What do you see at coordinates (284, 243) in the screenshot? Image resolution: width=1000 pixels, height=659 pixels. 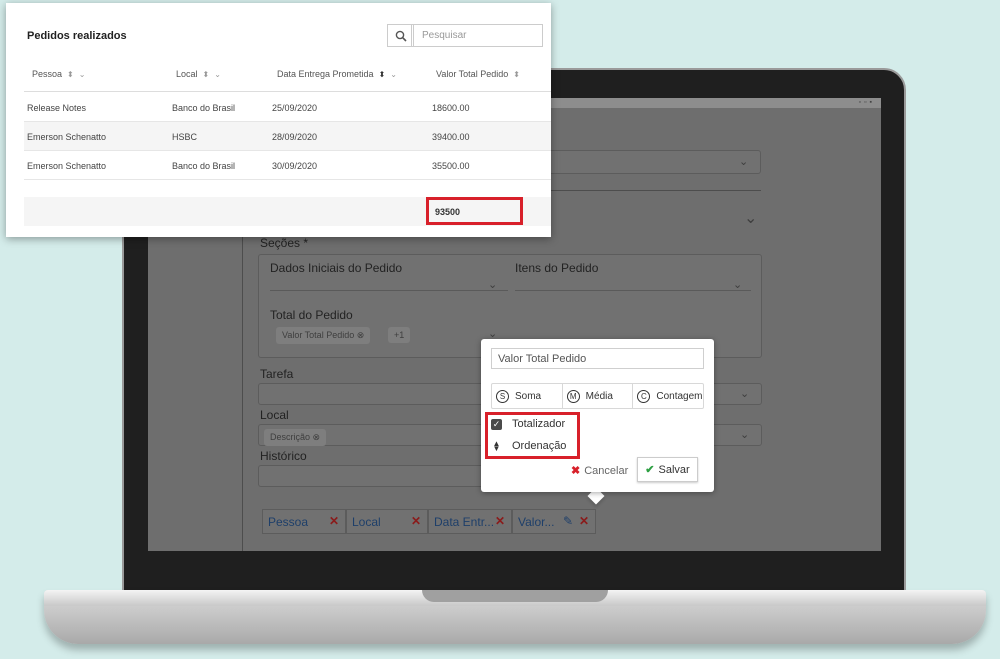 I see `sections-label: Seções *` at bounding box center [284, 243].